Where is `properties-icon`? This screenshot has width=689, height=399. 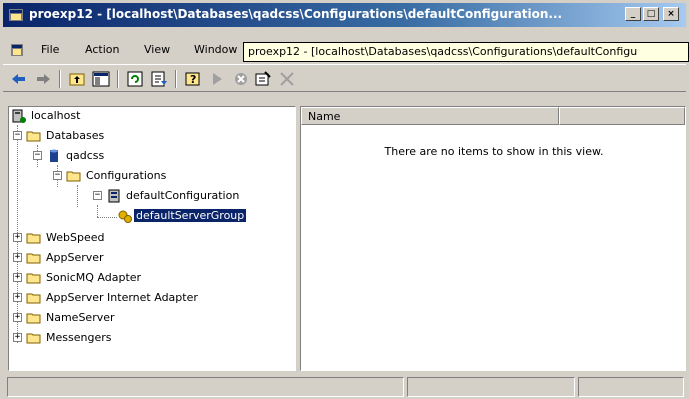
properties-icon is located at coordinates (263, 79).